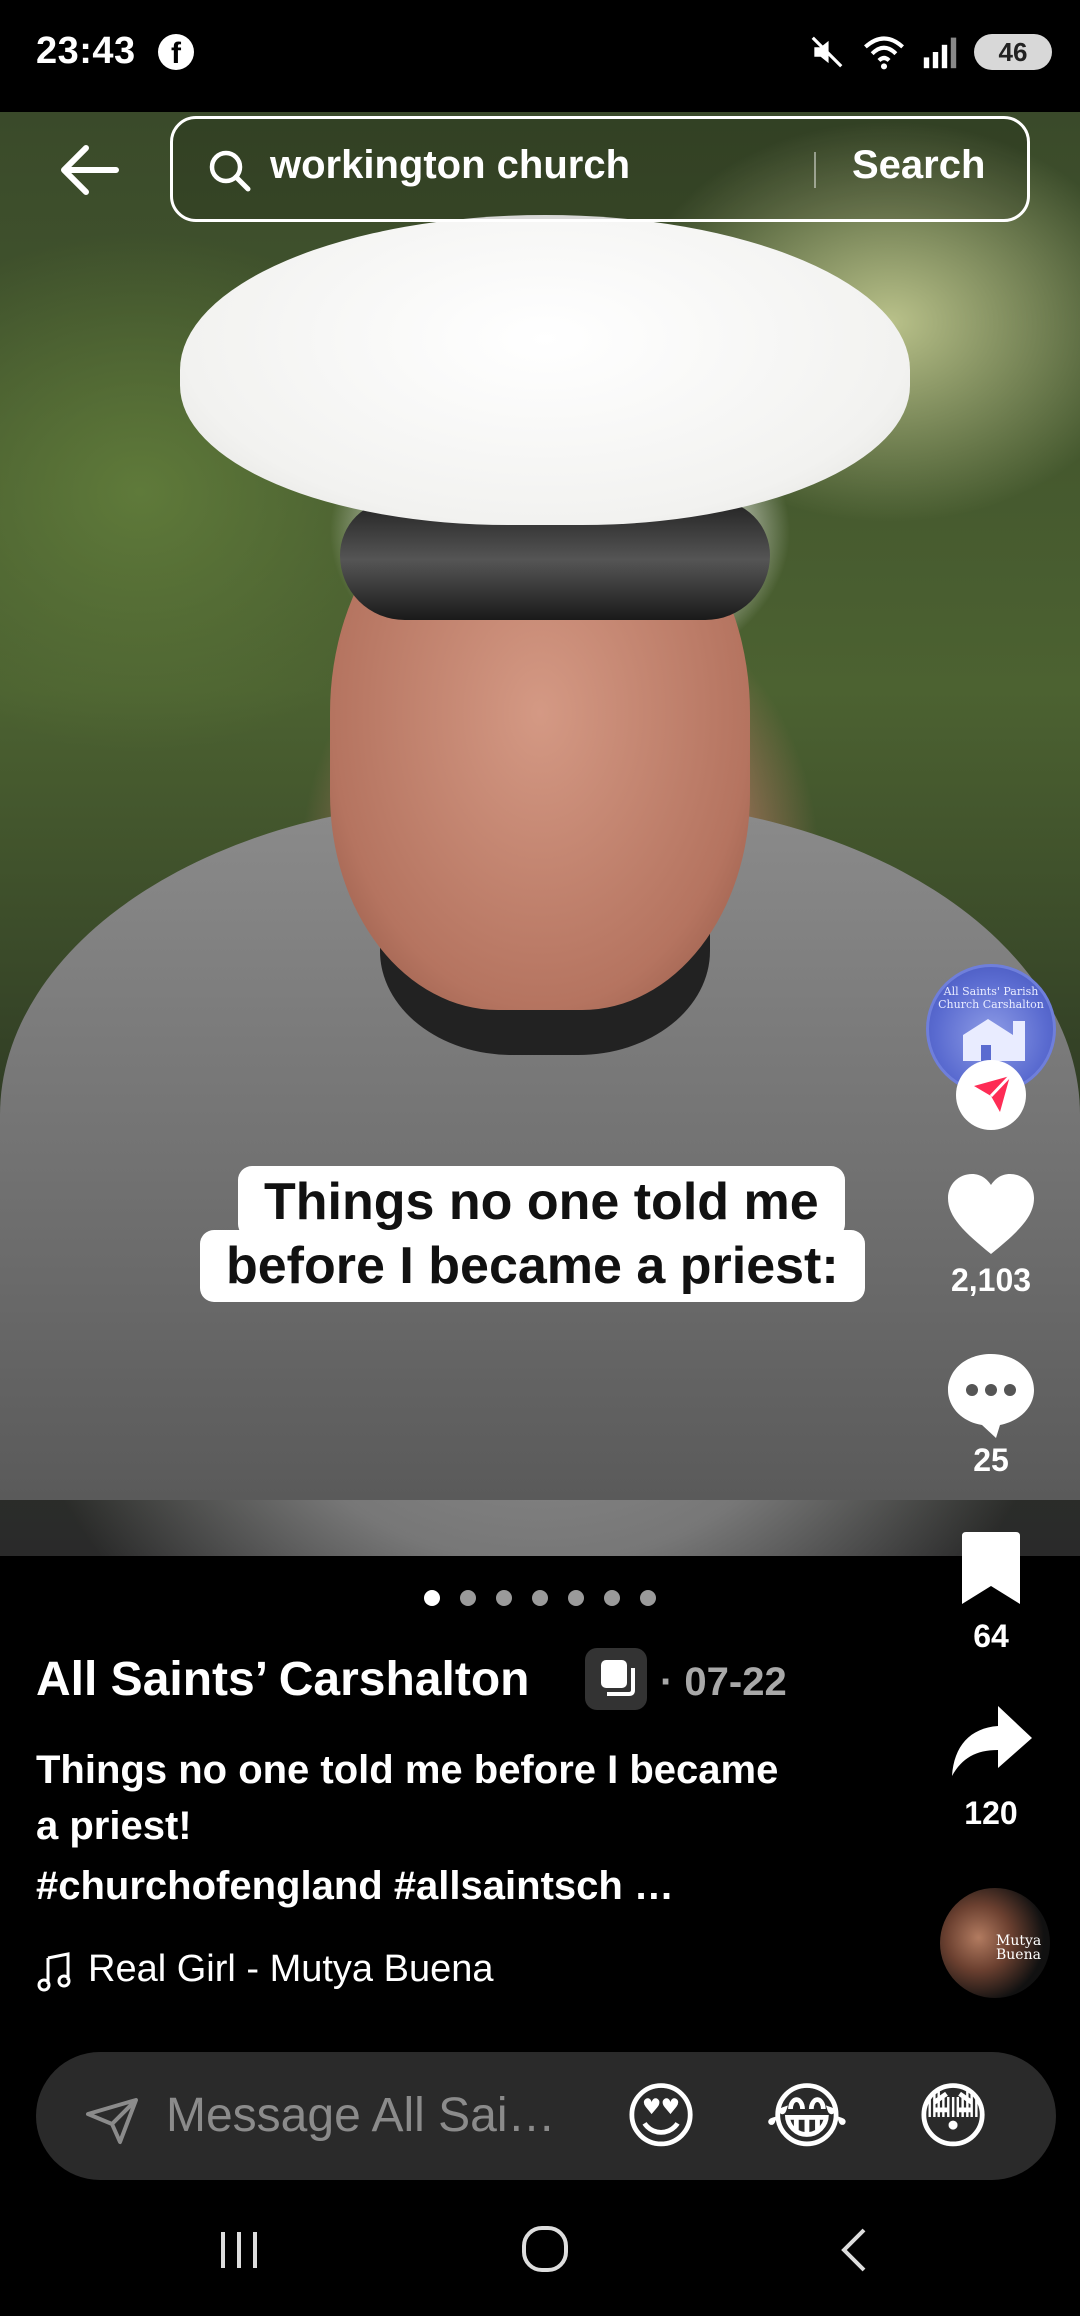 The image size is (1080, 2316). I want to click on video-figure-hat, so click(545, 370).